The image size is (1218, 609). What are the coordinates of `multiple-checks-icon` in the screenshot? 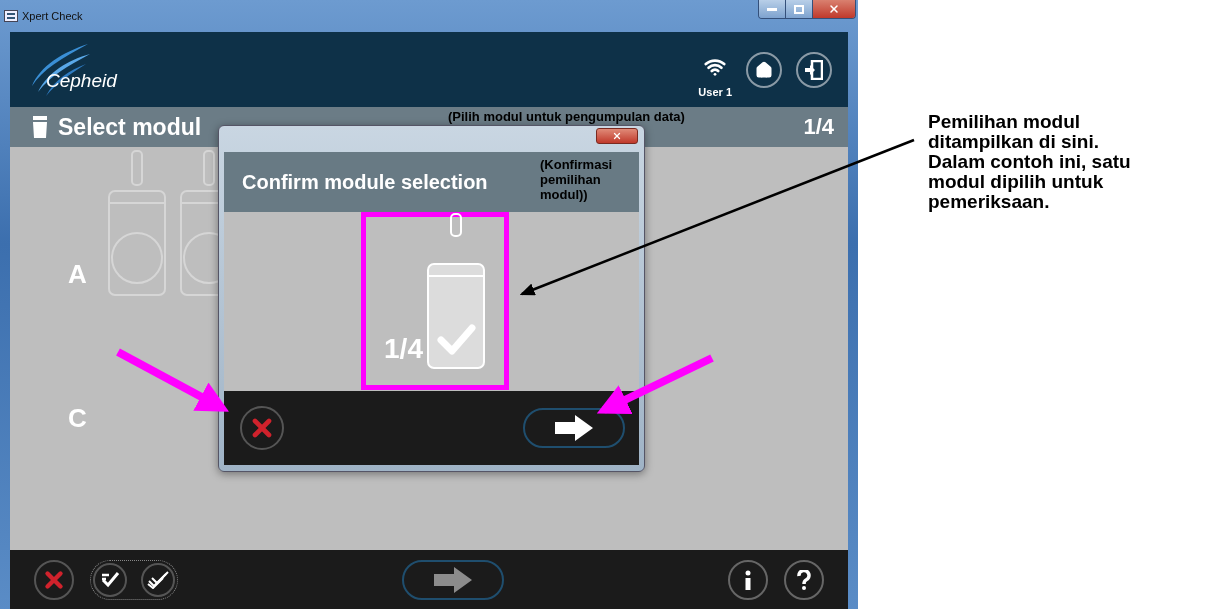 It's located at (158, 579).